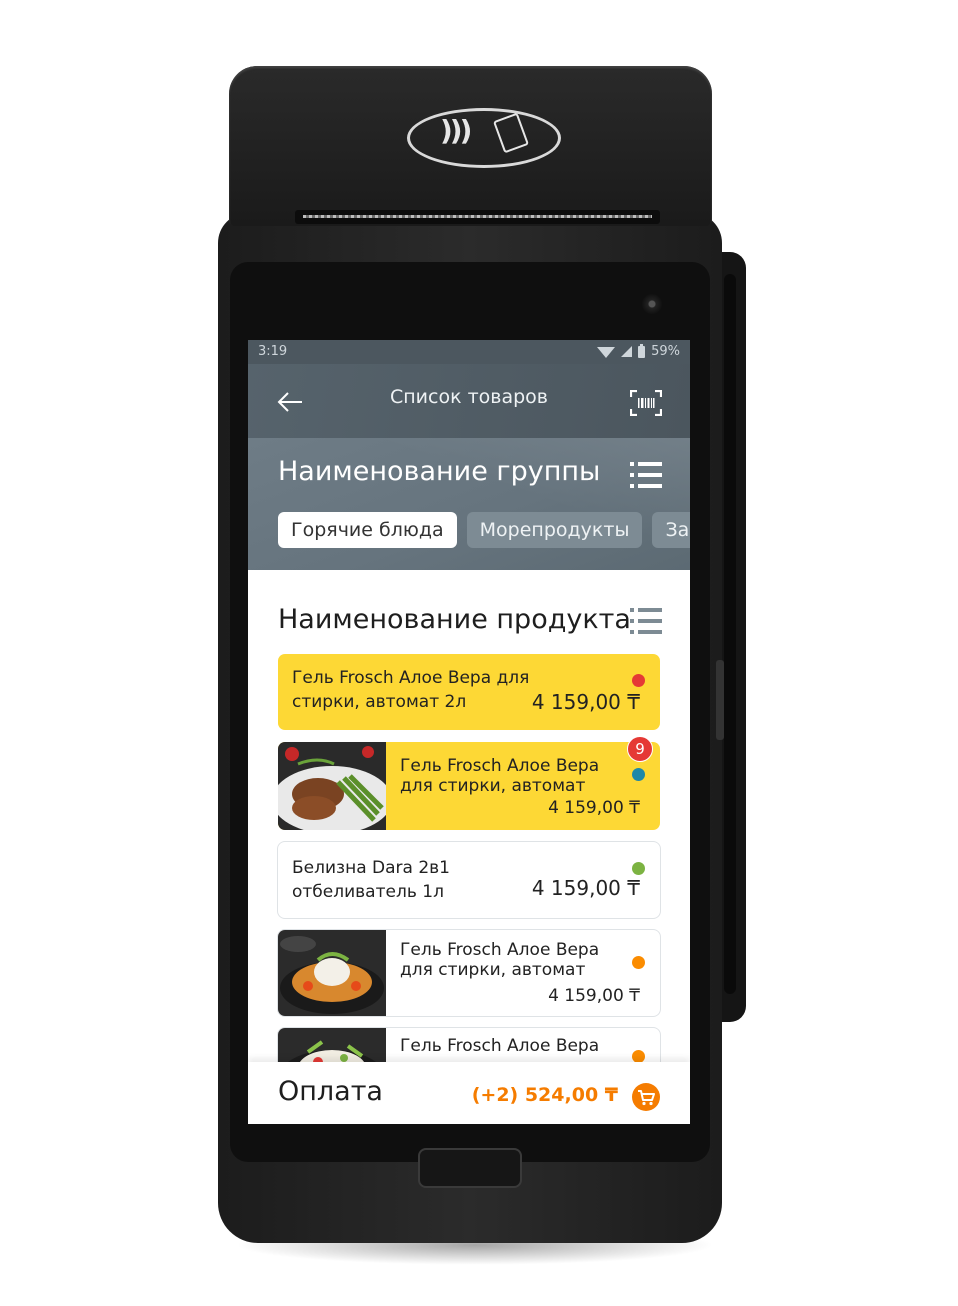  Describe the element at coordinates (627, 351) in the screenshot. I see `signal-icon` at that location.